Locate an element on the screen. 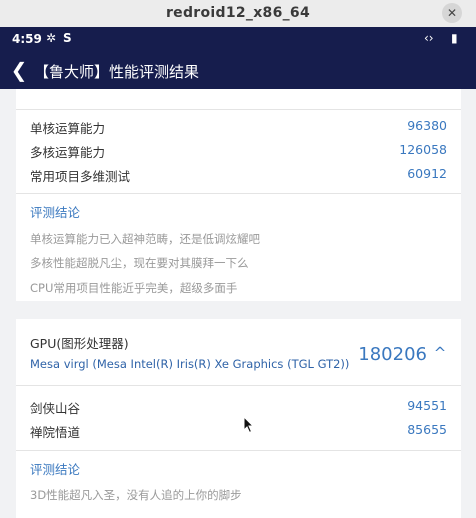 The image size is (476, 518). score-value: 94551 is located at coordinates (427, 405).